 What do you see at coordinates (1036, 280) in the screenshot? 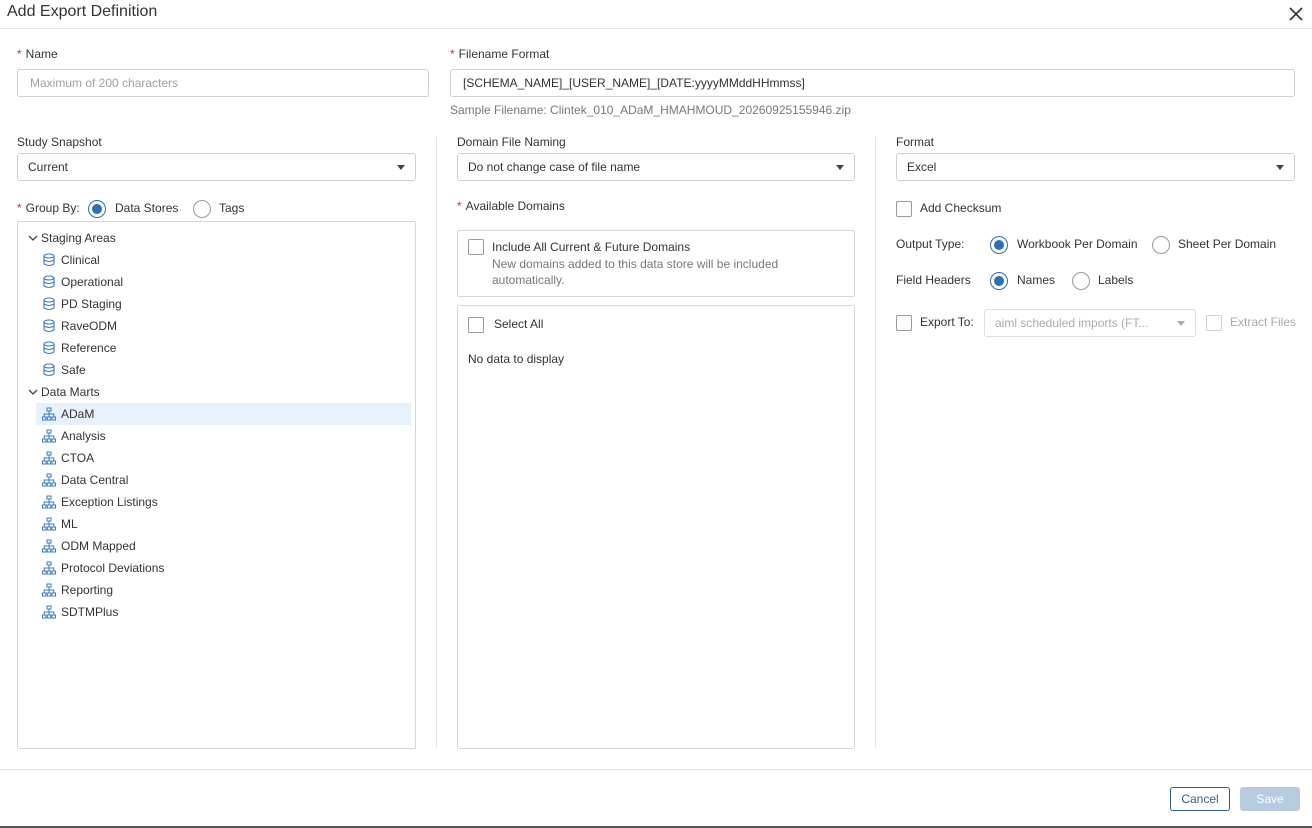
I see `field-headers-names-label: Names` at bounding box center [1036, 280].